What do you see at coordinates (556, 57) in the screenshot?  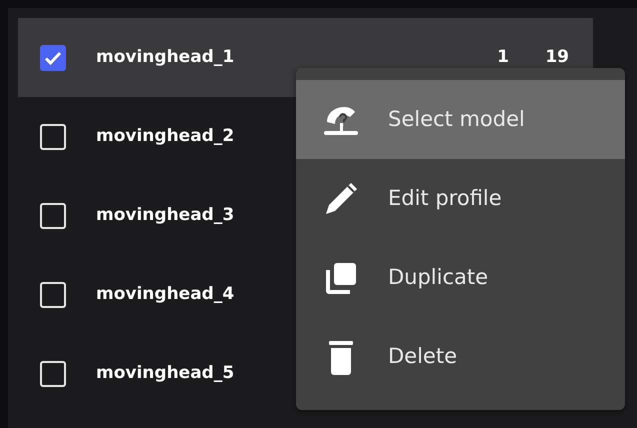 I see `table-cell-text: 19` at bounding box center [556, 57].